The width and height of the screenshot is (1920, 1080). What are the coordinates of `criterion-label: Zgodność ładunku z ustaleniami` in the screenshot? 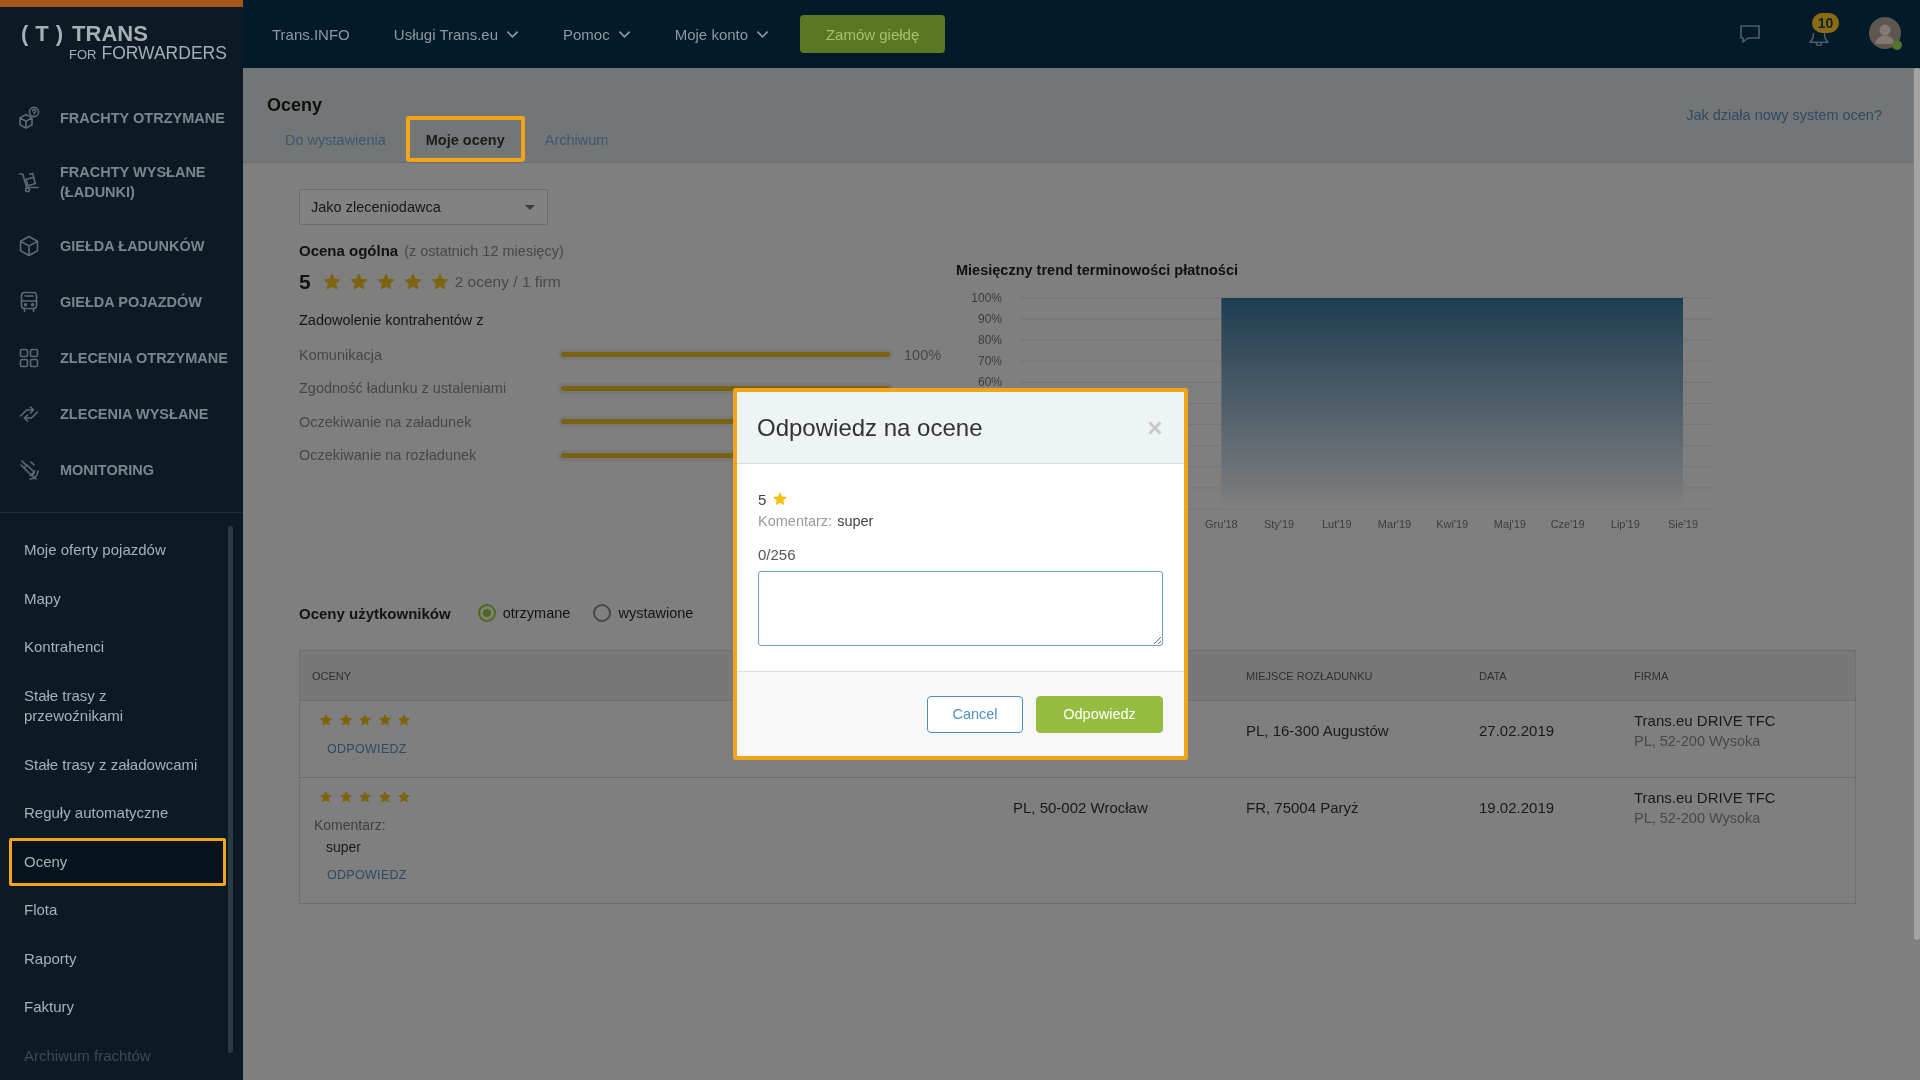 It's located at (403, 388).